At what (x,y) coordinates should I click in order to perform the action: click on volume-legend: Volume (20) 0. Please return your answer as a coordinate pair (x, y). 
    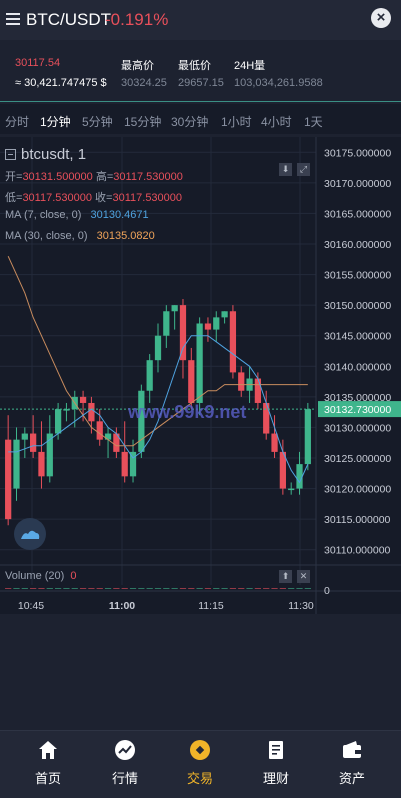
    Looking at the image, I should click on (40, 576).